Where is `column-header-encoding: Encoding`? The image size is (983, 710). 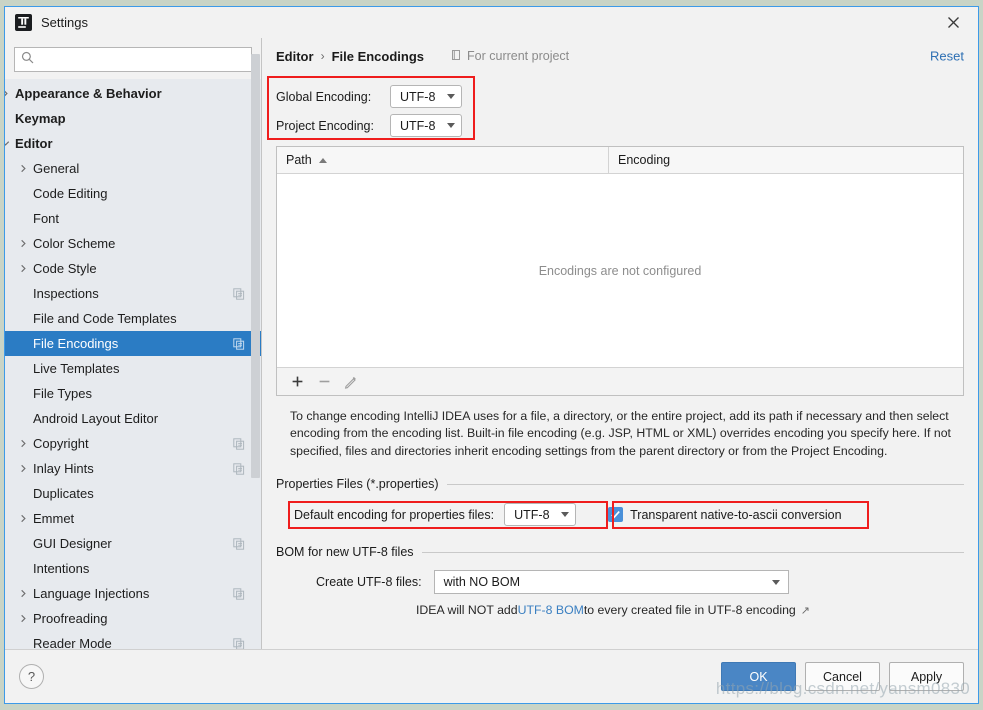 column-header-encoding: Encoding is located at coordinates (786, 160).